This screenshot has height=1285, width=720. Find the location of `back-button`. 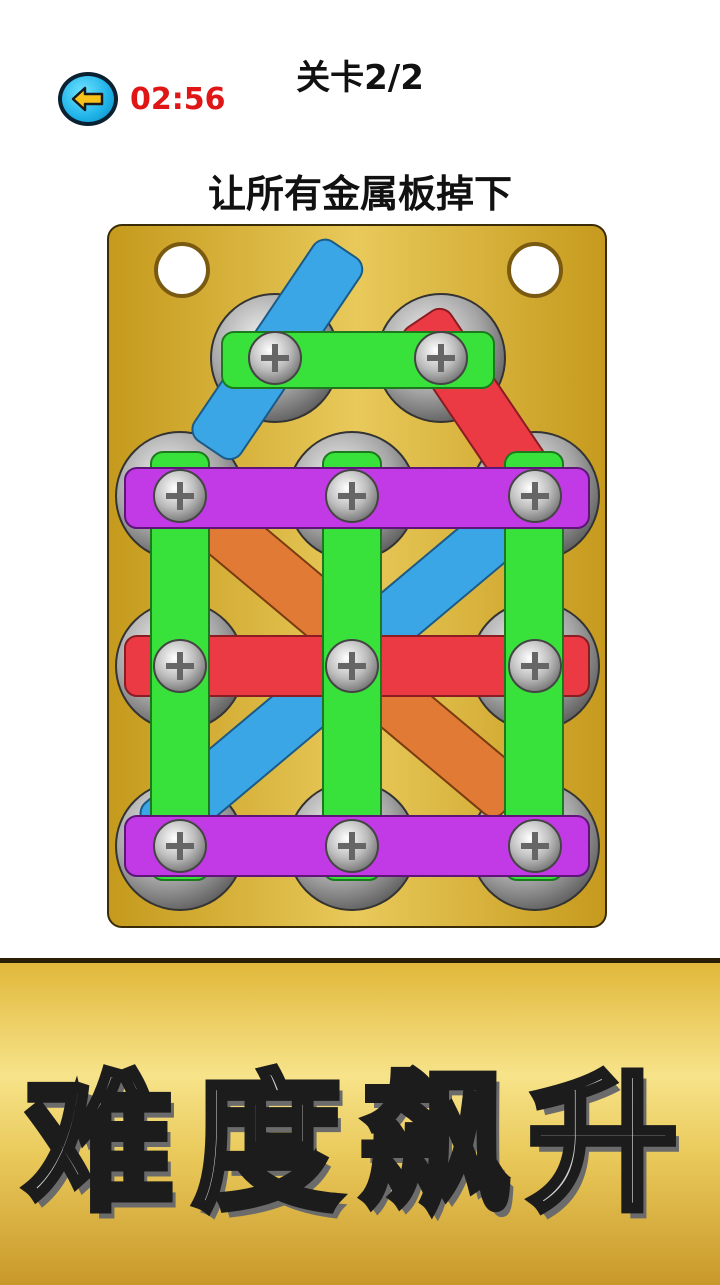

back-button is located at coordinates (88, 99).